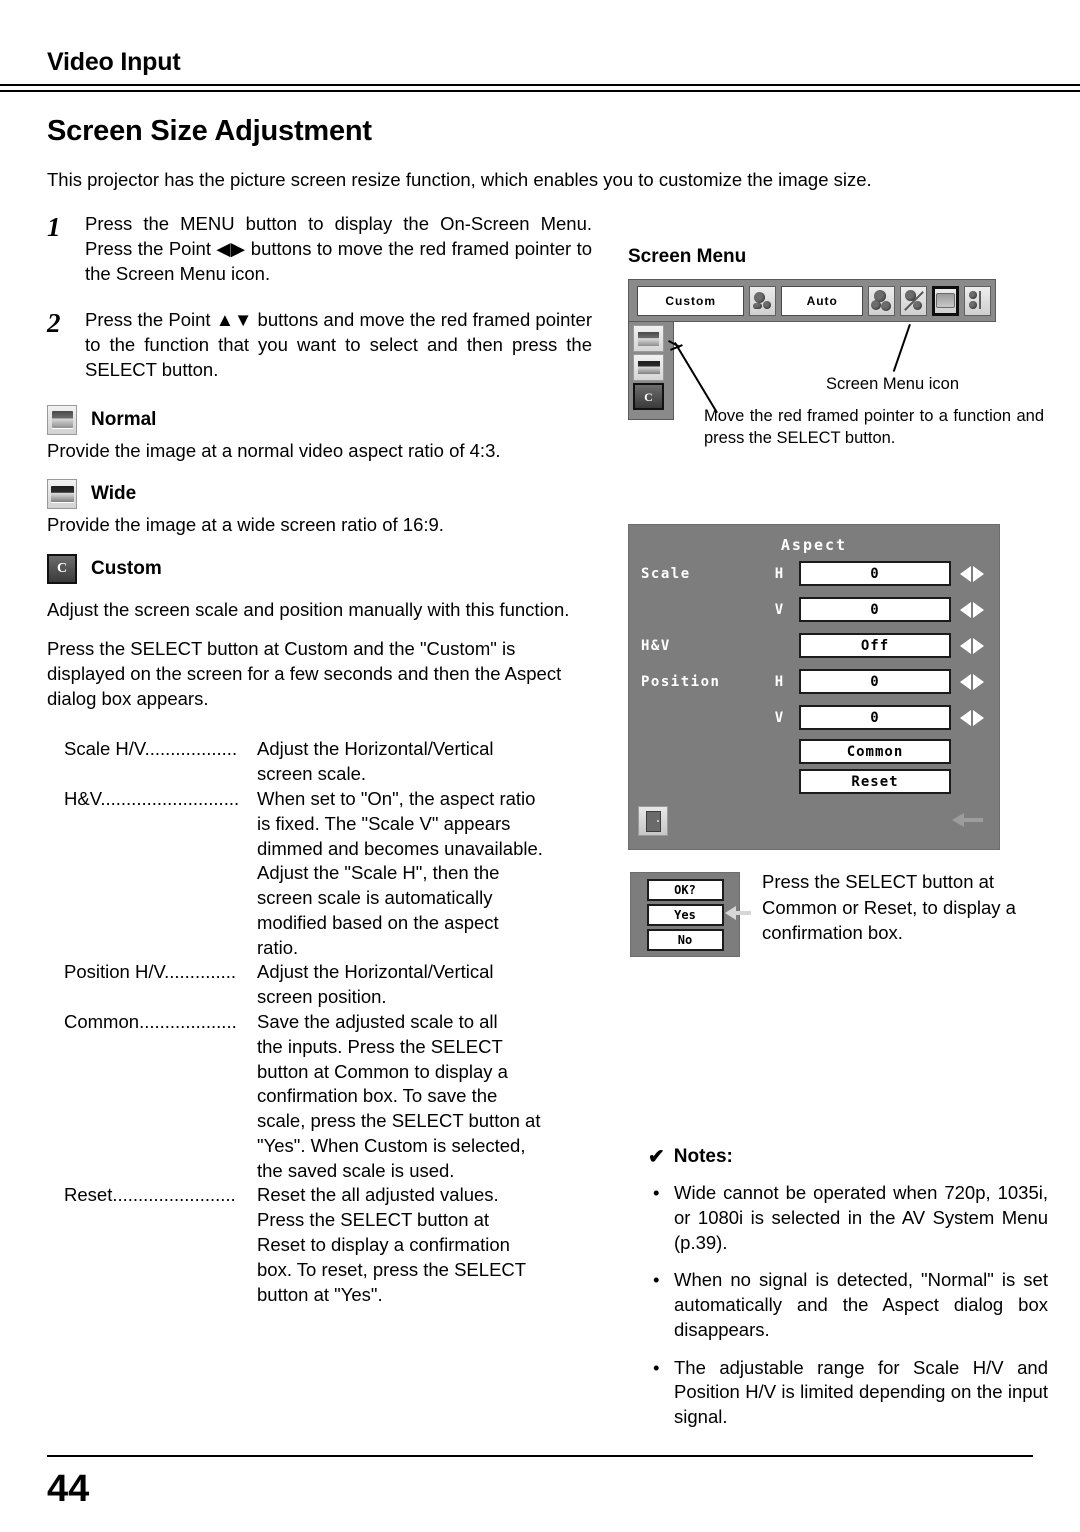 The width and height of the screenshot is (1080, 1532). Describe the element at coordinates (685, 940) in the screenshot. I see `no-button: No` at that location.